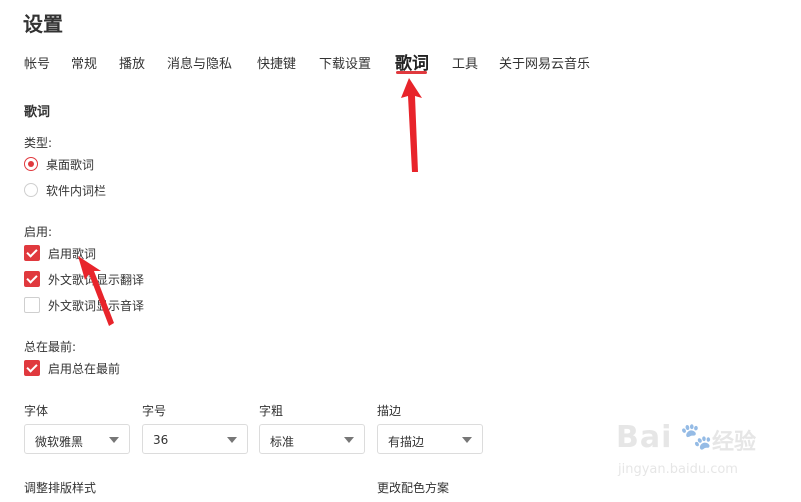 This screenshot has width=801, height=502. Describe the element at coordinates (43, 24) in the screenshot. I see `page-title: 设置` at that location.